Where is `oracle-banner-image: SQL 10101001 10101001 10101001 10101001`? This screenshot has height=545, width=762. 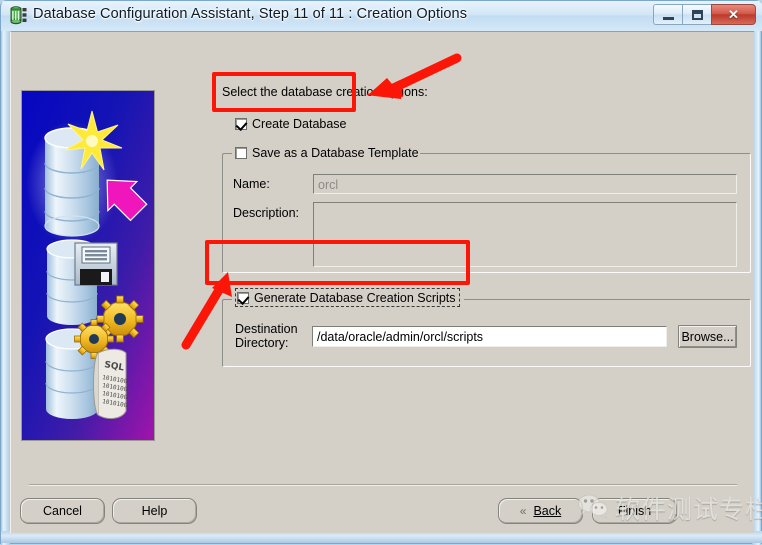 oracle-banner-image: SQL 10101001 10101001 10101001 10101001 is located at coordinates (88, 265).